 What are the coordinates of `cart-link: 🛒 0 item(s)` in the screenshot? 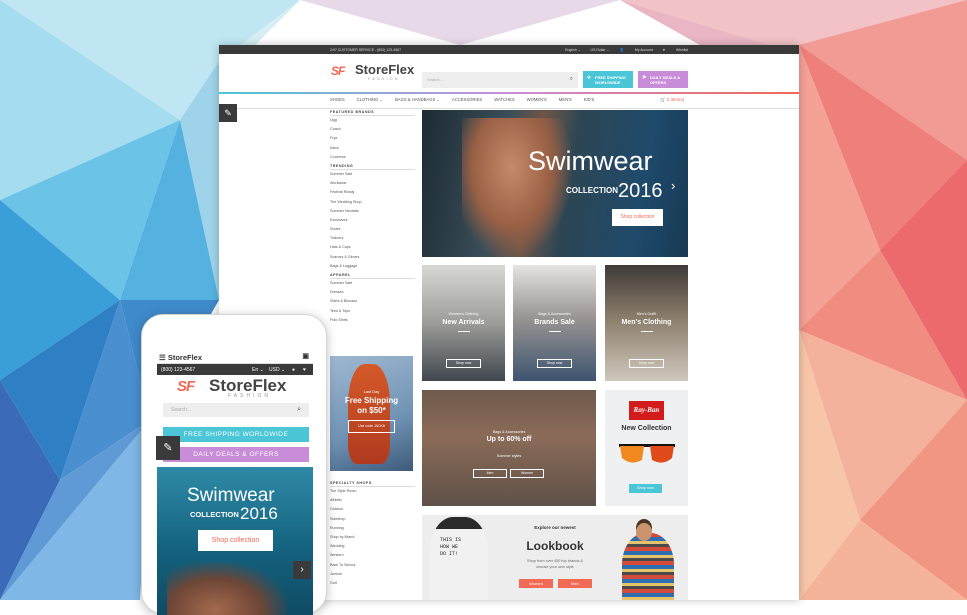 It's located at (672, 100).